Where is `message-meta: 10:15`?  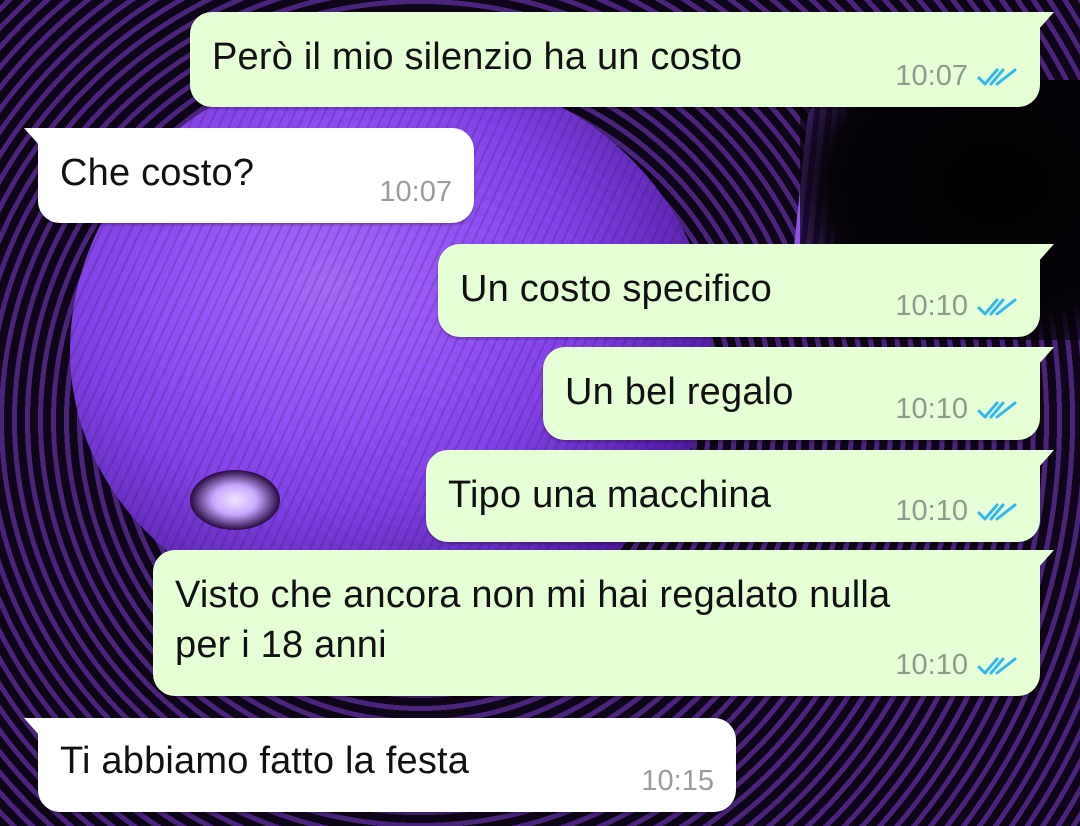 message-meta: 10:15 is located at coordinates (677, 781).